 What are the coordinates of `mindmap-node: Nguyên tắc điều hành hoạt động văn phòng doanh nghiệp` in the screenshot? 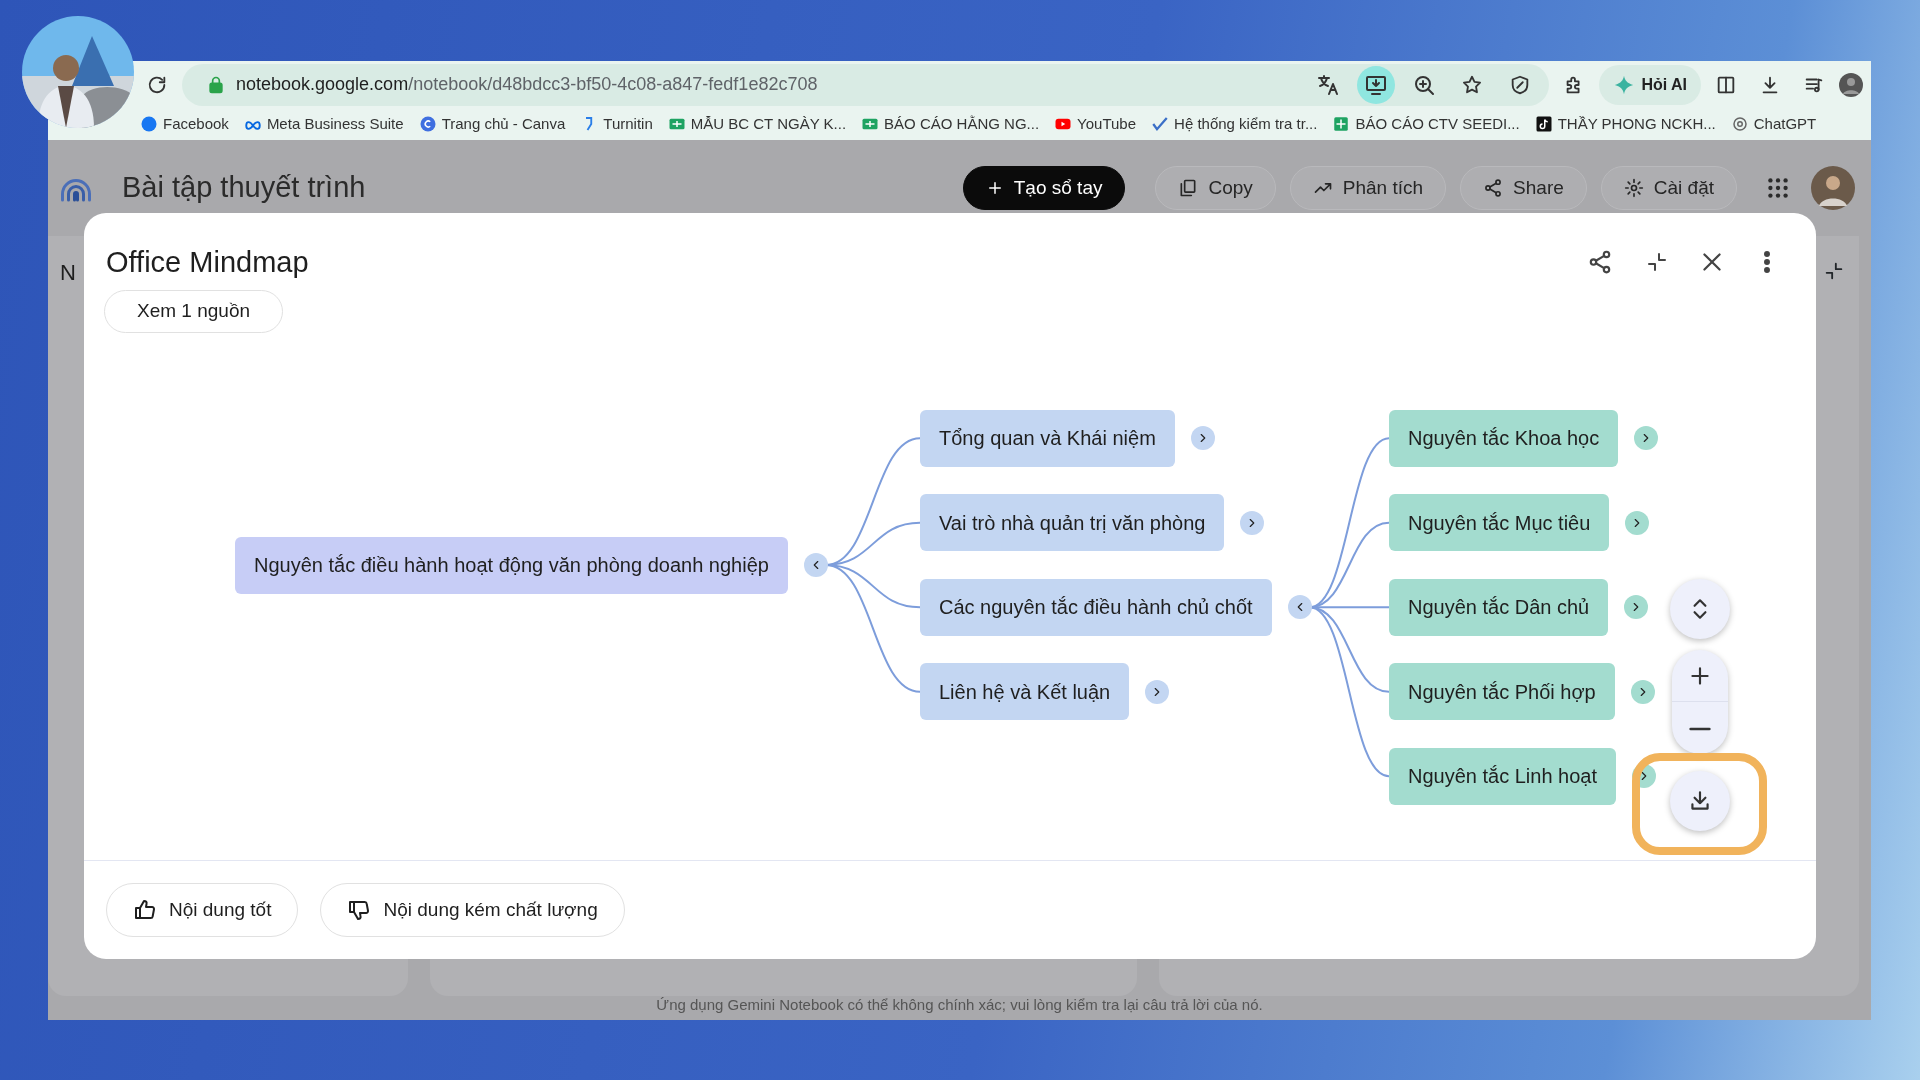 It's located at (511, 565).